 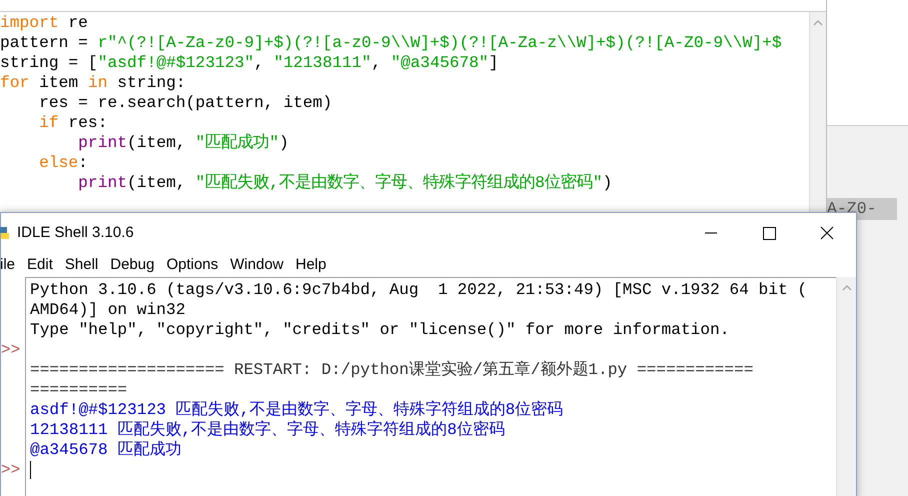 I want to click on code-line: if res:, so click(x=73, y=123).